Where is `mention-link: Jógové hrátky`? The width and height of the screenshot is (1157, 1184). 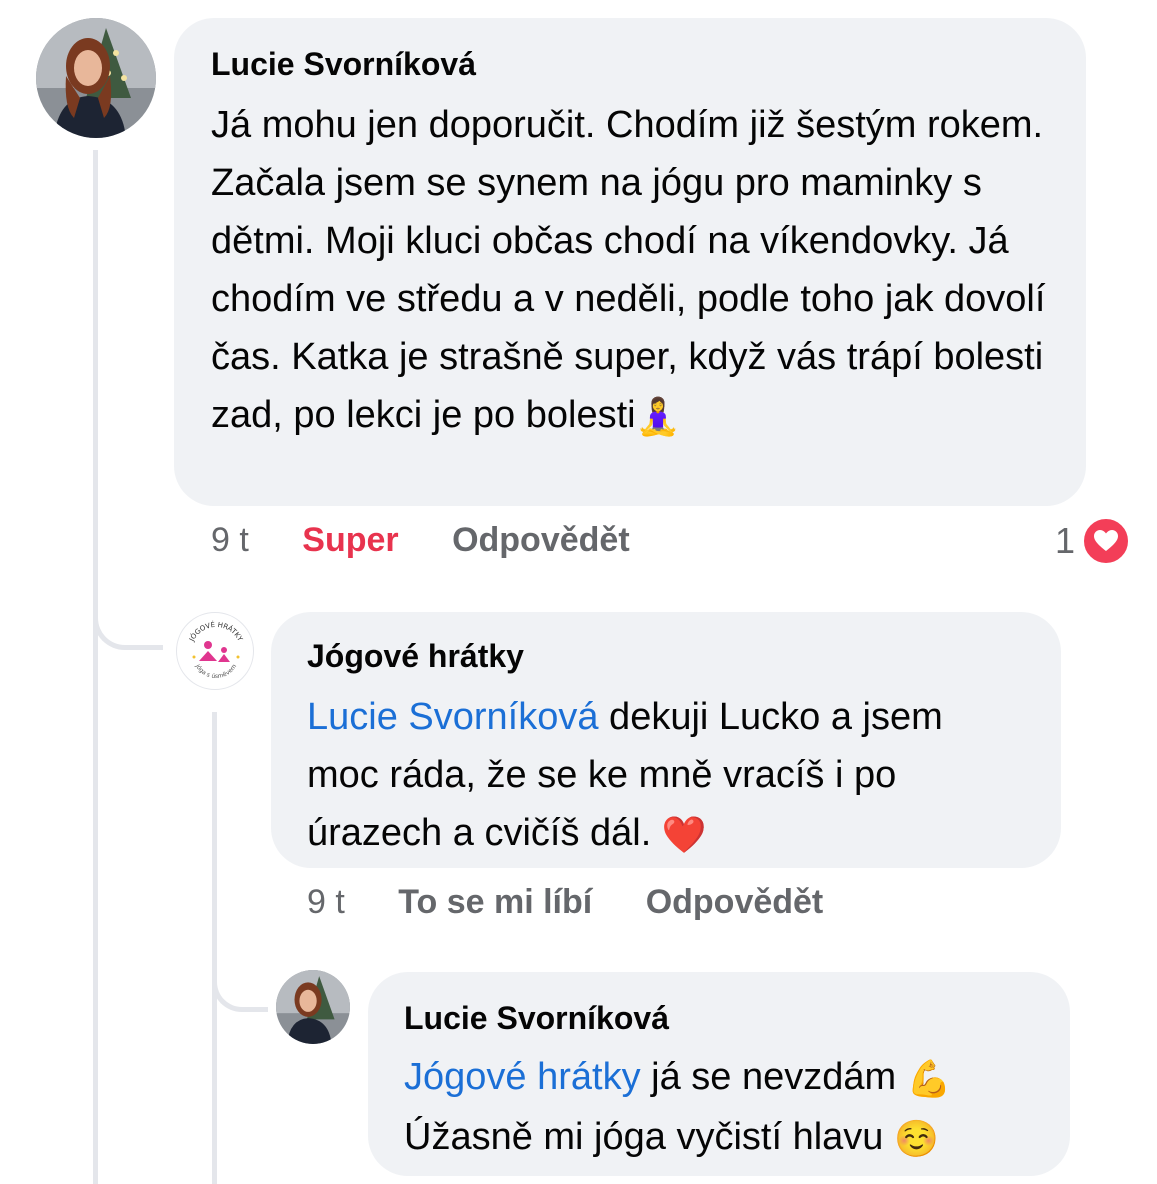
mention-link: Jógové hrátky is located at coordinates (522, 1077).